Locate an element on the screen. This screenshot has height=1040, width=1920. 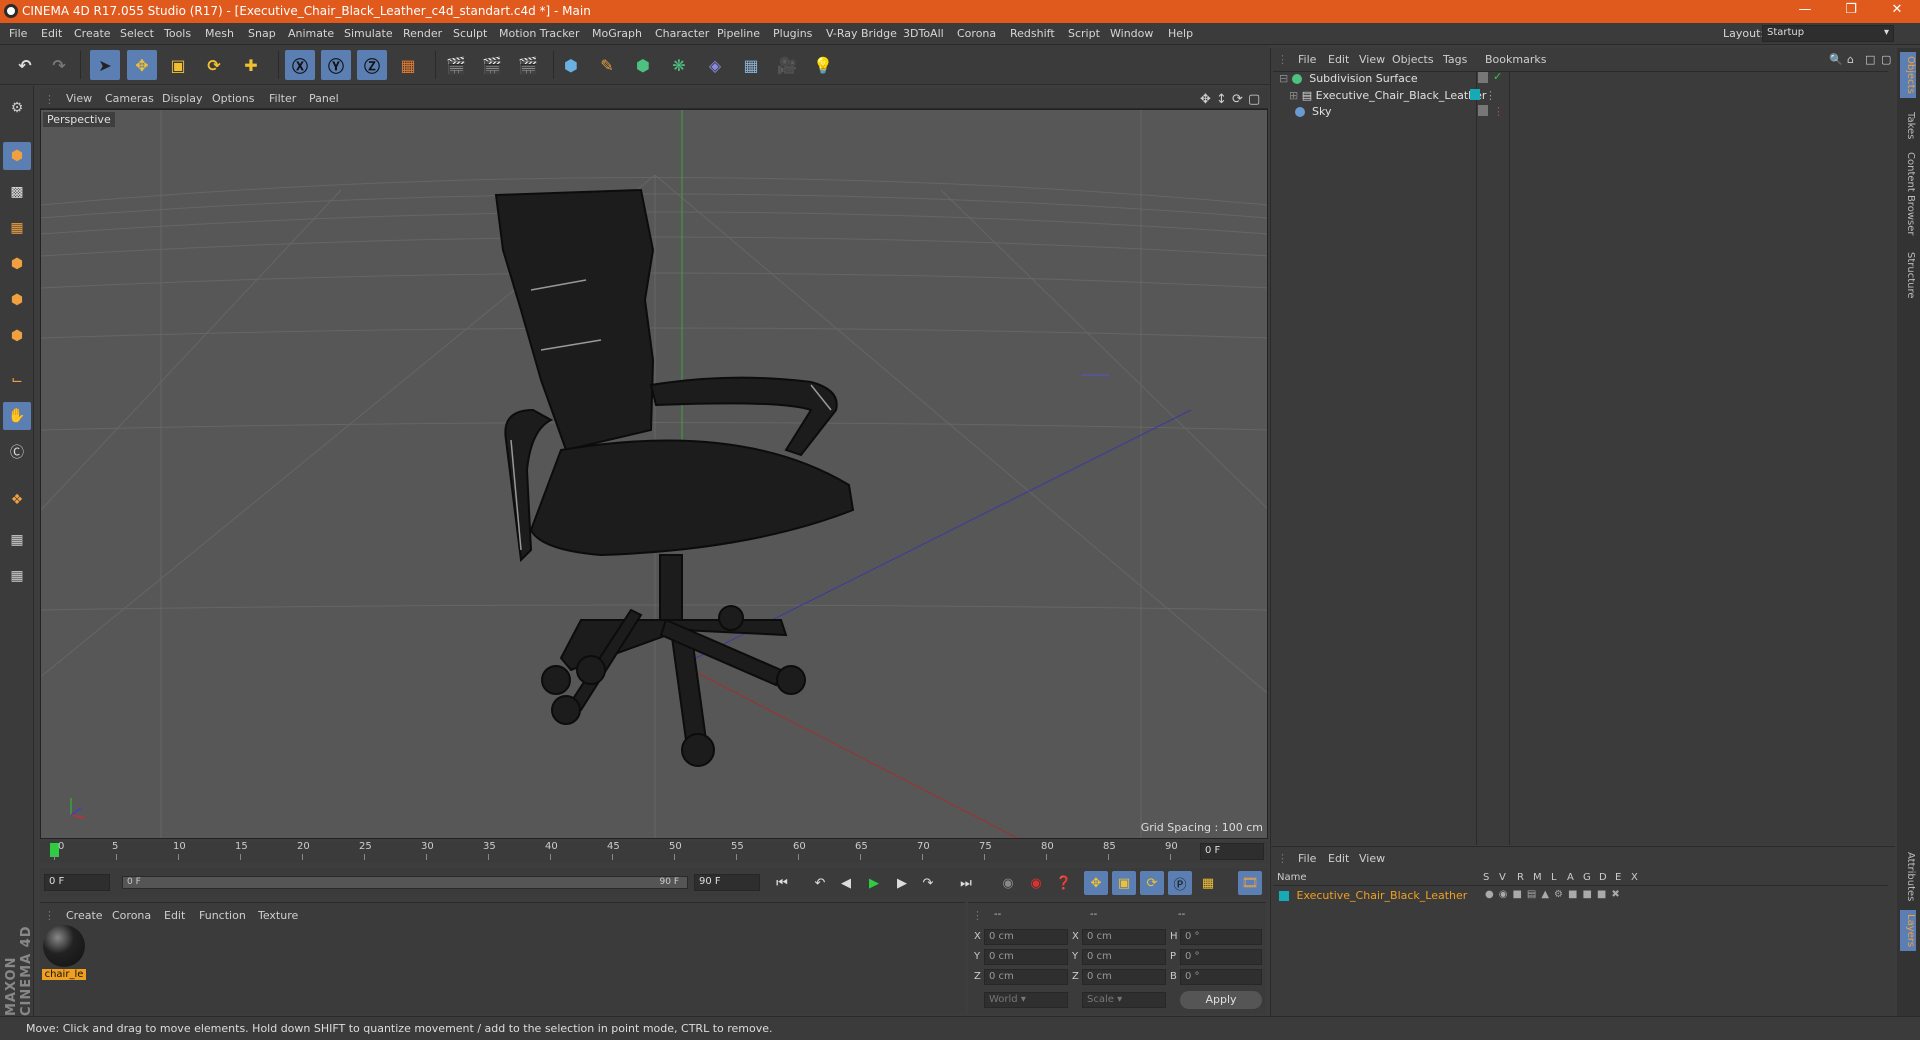
layers-menu-view: View is located at coordinates (1372, 858).